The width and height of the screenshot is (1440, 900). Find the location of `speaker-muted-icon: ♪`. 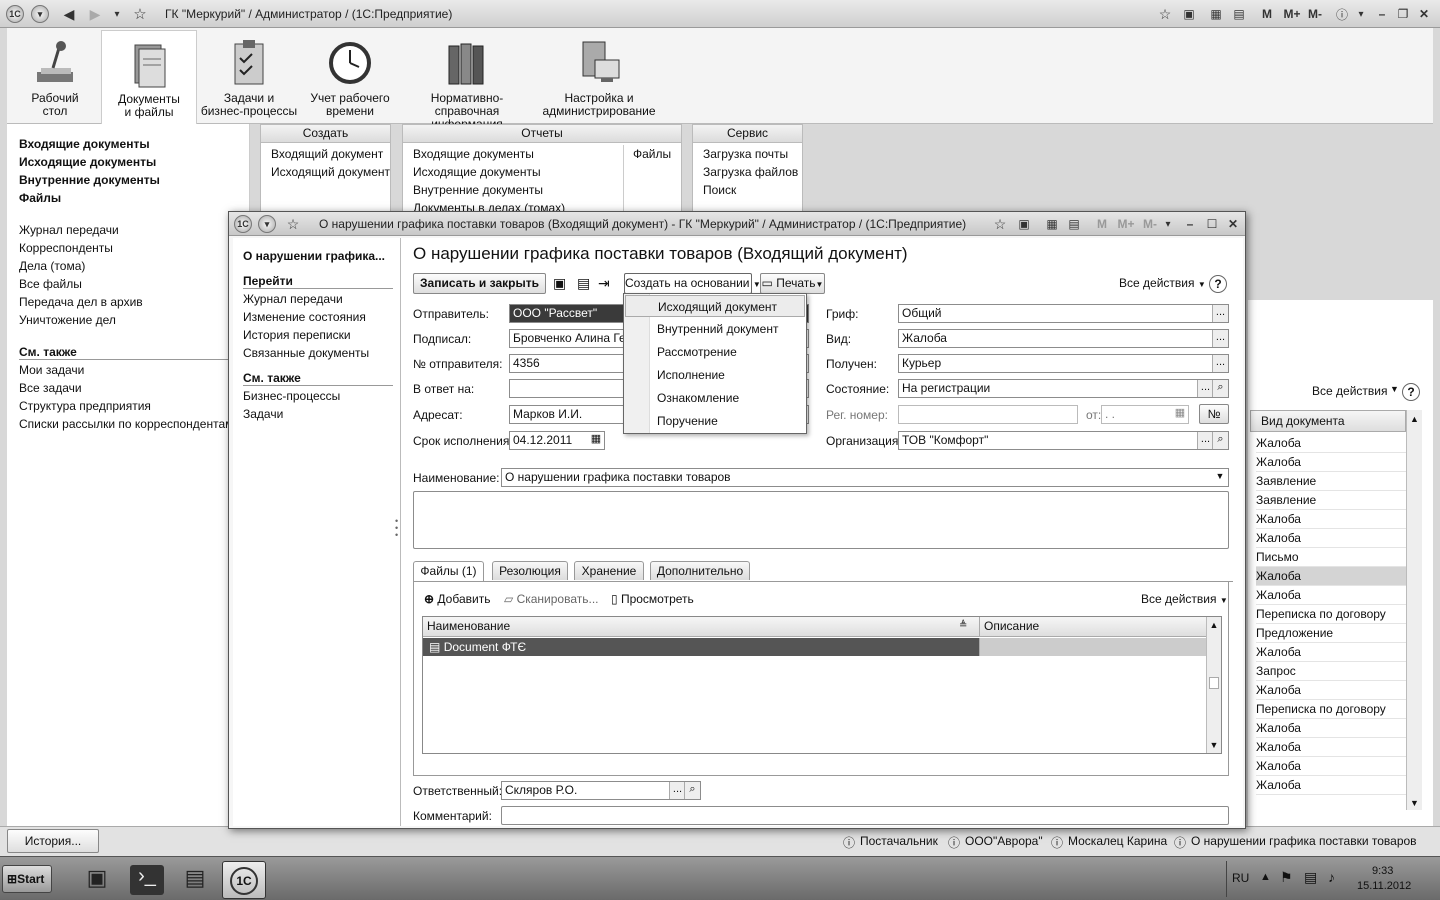

speaker-muted-icon: ♪ is located at coordinates (1331, 877).